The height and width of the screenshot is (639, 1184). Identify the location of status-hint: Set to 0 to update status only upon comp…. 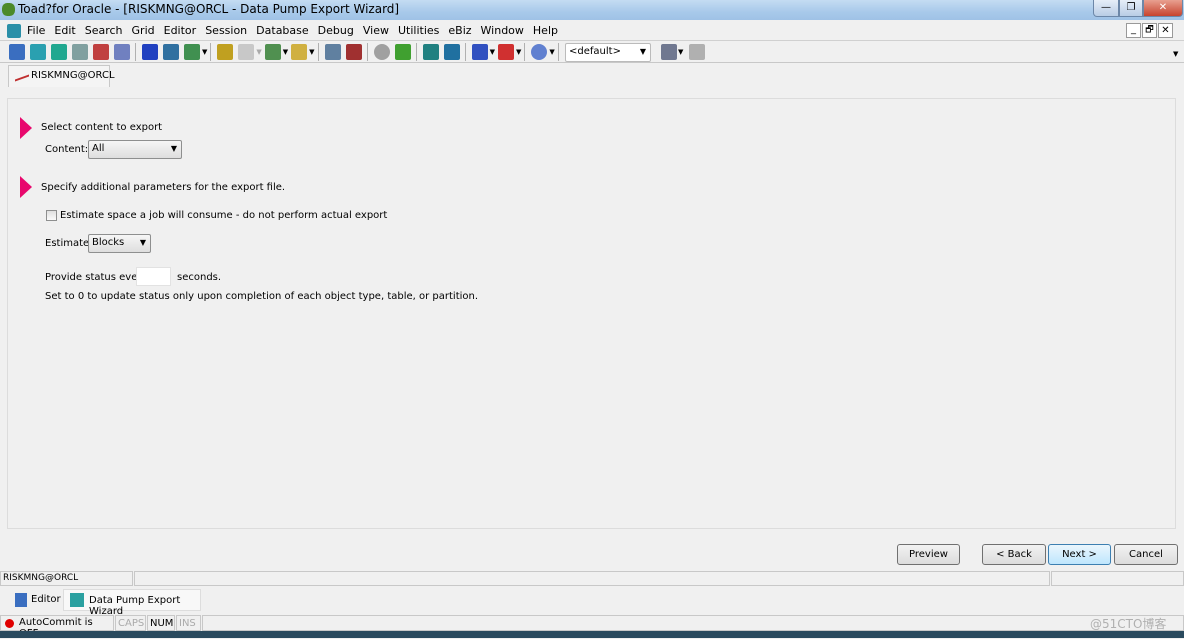
(262, 296).